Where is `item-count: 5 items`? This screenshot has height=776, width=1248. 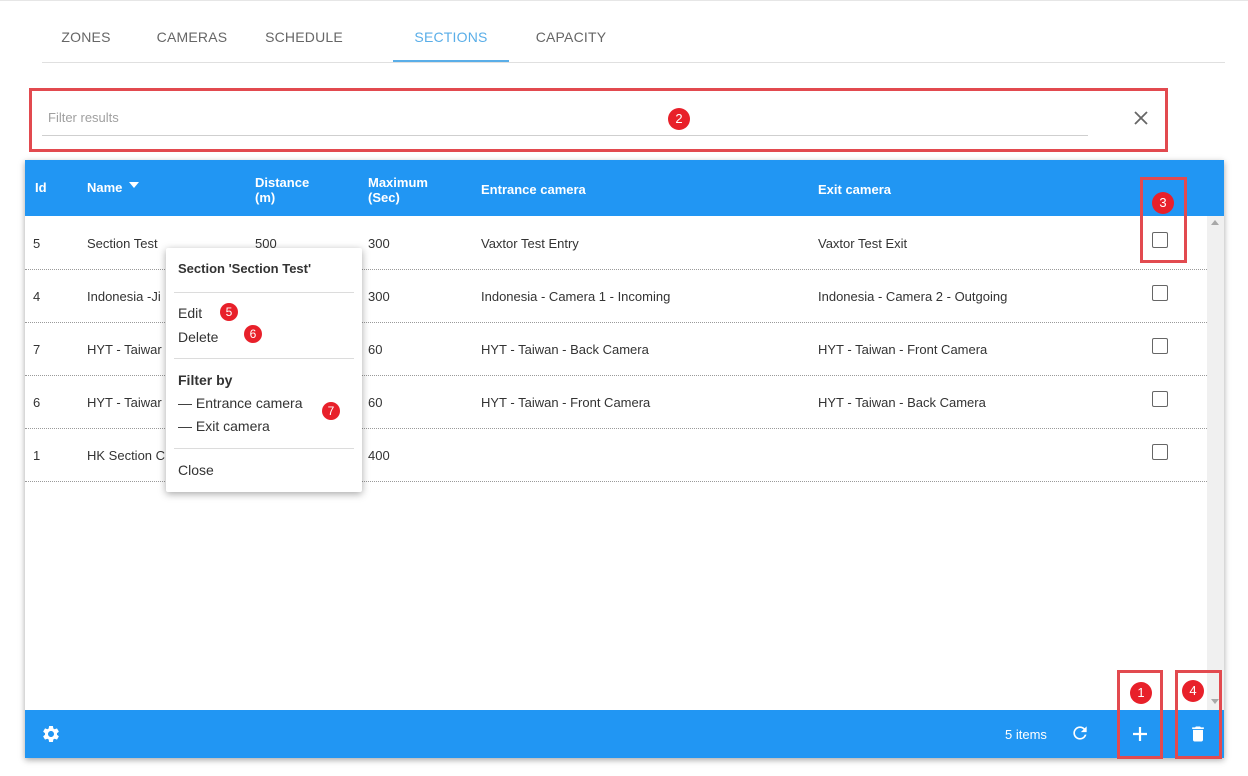
item-count: 5 items is located at coordinates (1026, 734).